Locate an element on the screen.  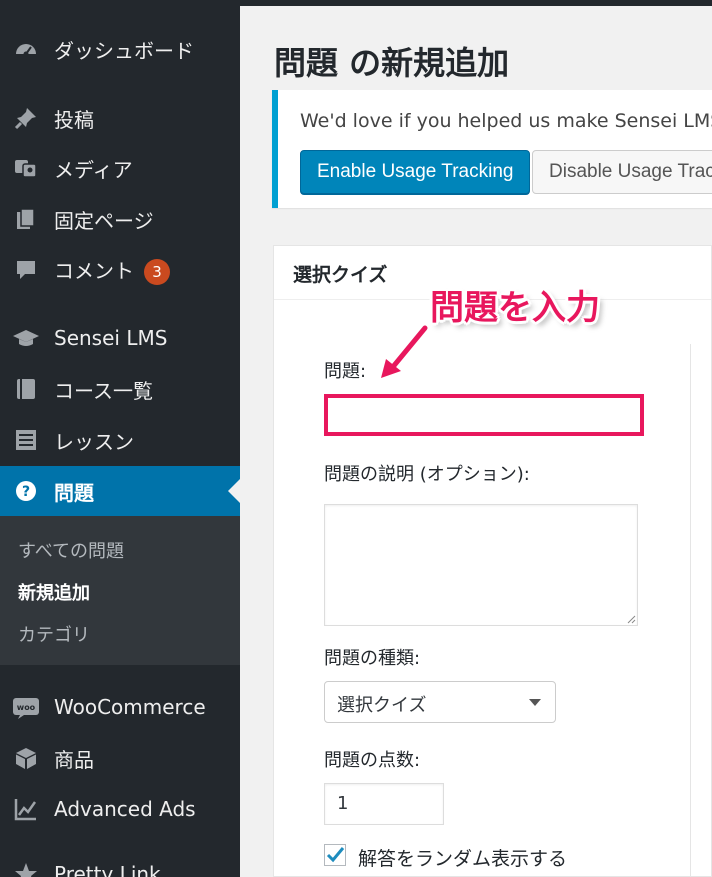
comment-icon is located at coordinates (26, 270).